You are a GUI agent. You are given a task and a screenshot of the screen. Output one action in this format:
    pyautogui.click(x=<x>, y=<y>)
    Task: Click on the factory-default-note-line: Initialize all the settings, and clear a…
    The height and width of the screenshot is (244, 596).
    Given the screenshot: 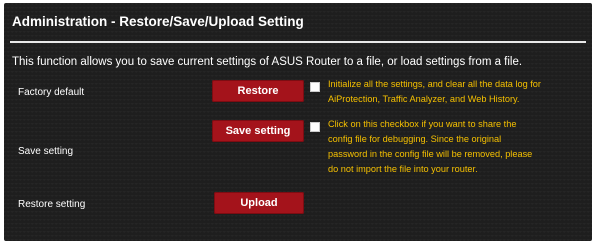 What is the action you would take?
    pyautogui.click(x=434, y=84)
    